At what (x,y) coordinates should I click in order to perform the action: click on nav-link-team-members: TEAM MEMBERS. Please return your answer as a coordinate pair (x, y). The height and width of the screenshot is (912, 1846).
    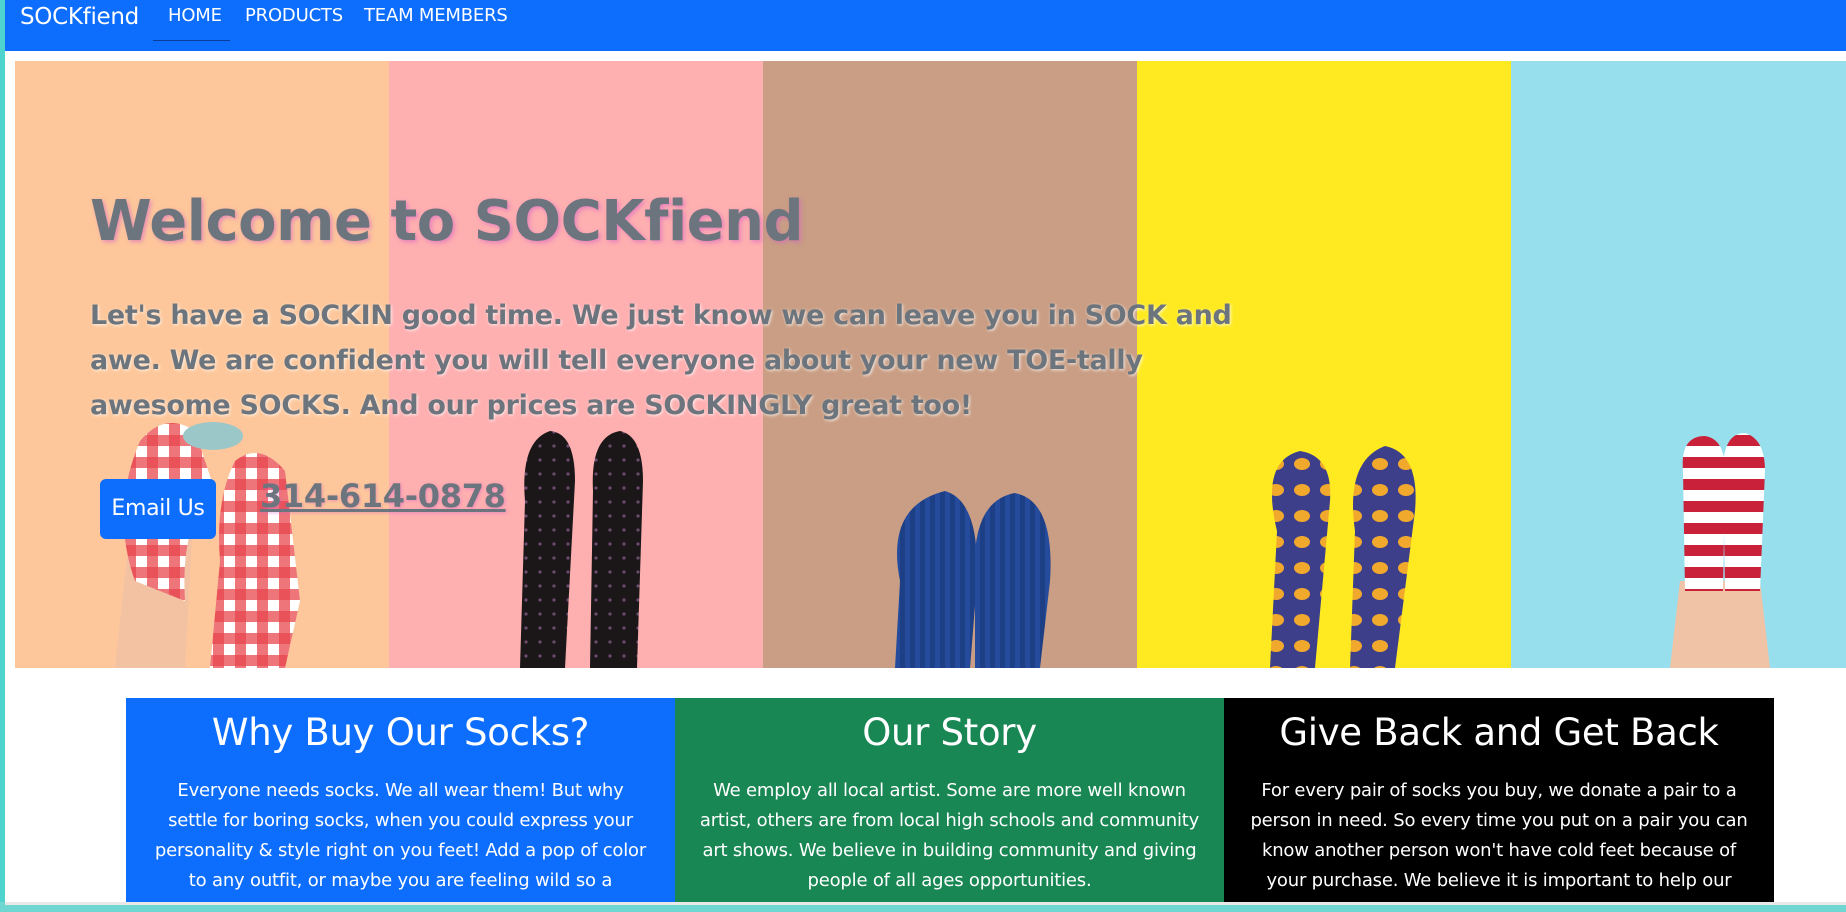
    Looking at the image, I should click on (436, 16).